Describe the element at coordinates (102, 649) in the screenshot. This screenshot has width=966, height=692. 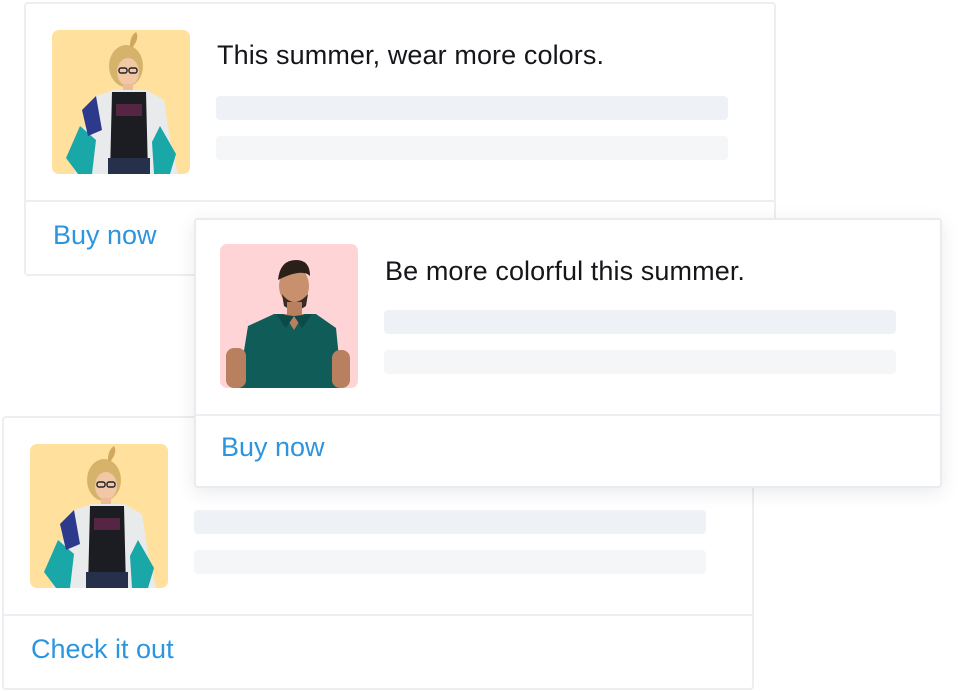
I see `check-it-out-link: Check it out` at that location.